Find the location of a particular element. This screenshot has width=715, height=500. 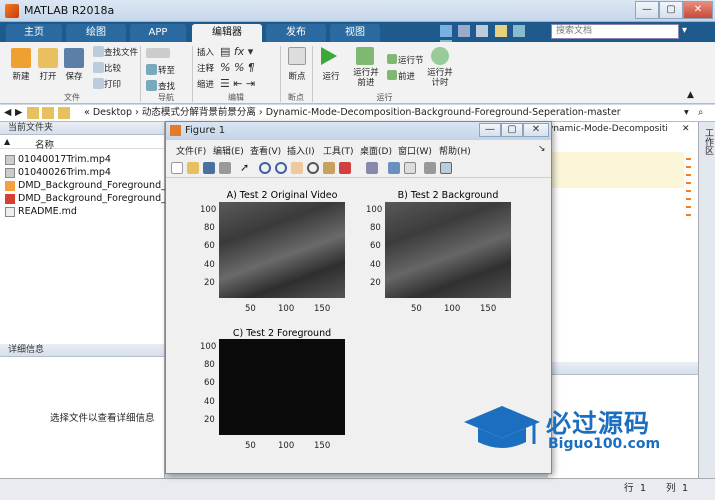

advance-button: 前进 is located at coordinates (406, 76).